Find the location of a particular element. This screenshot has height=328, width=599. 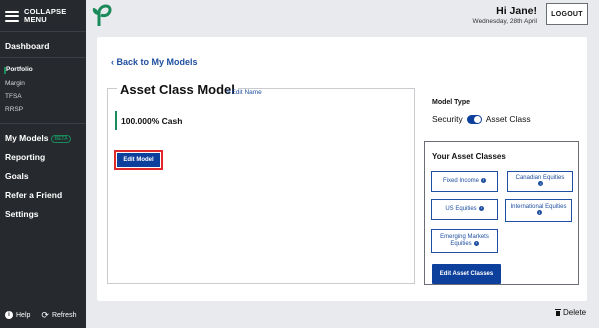

asset-class-chip: International Equitiesi is located at coordinates (538, 210).